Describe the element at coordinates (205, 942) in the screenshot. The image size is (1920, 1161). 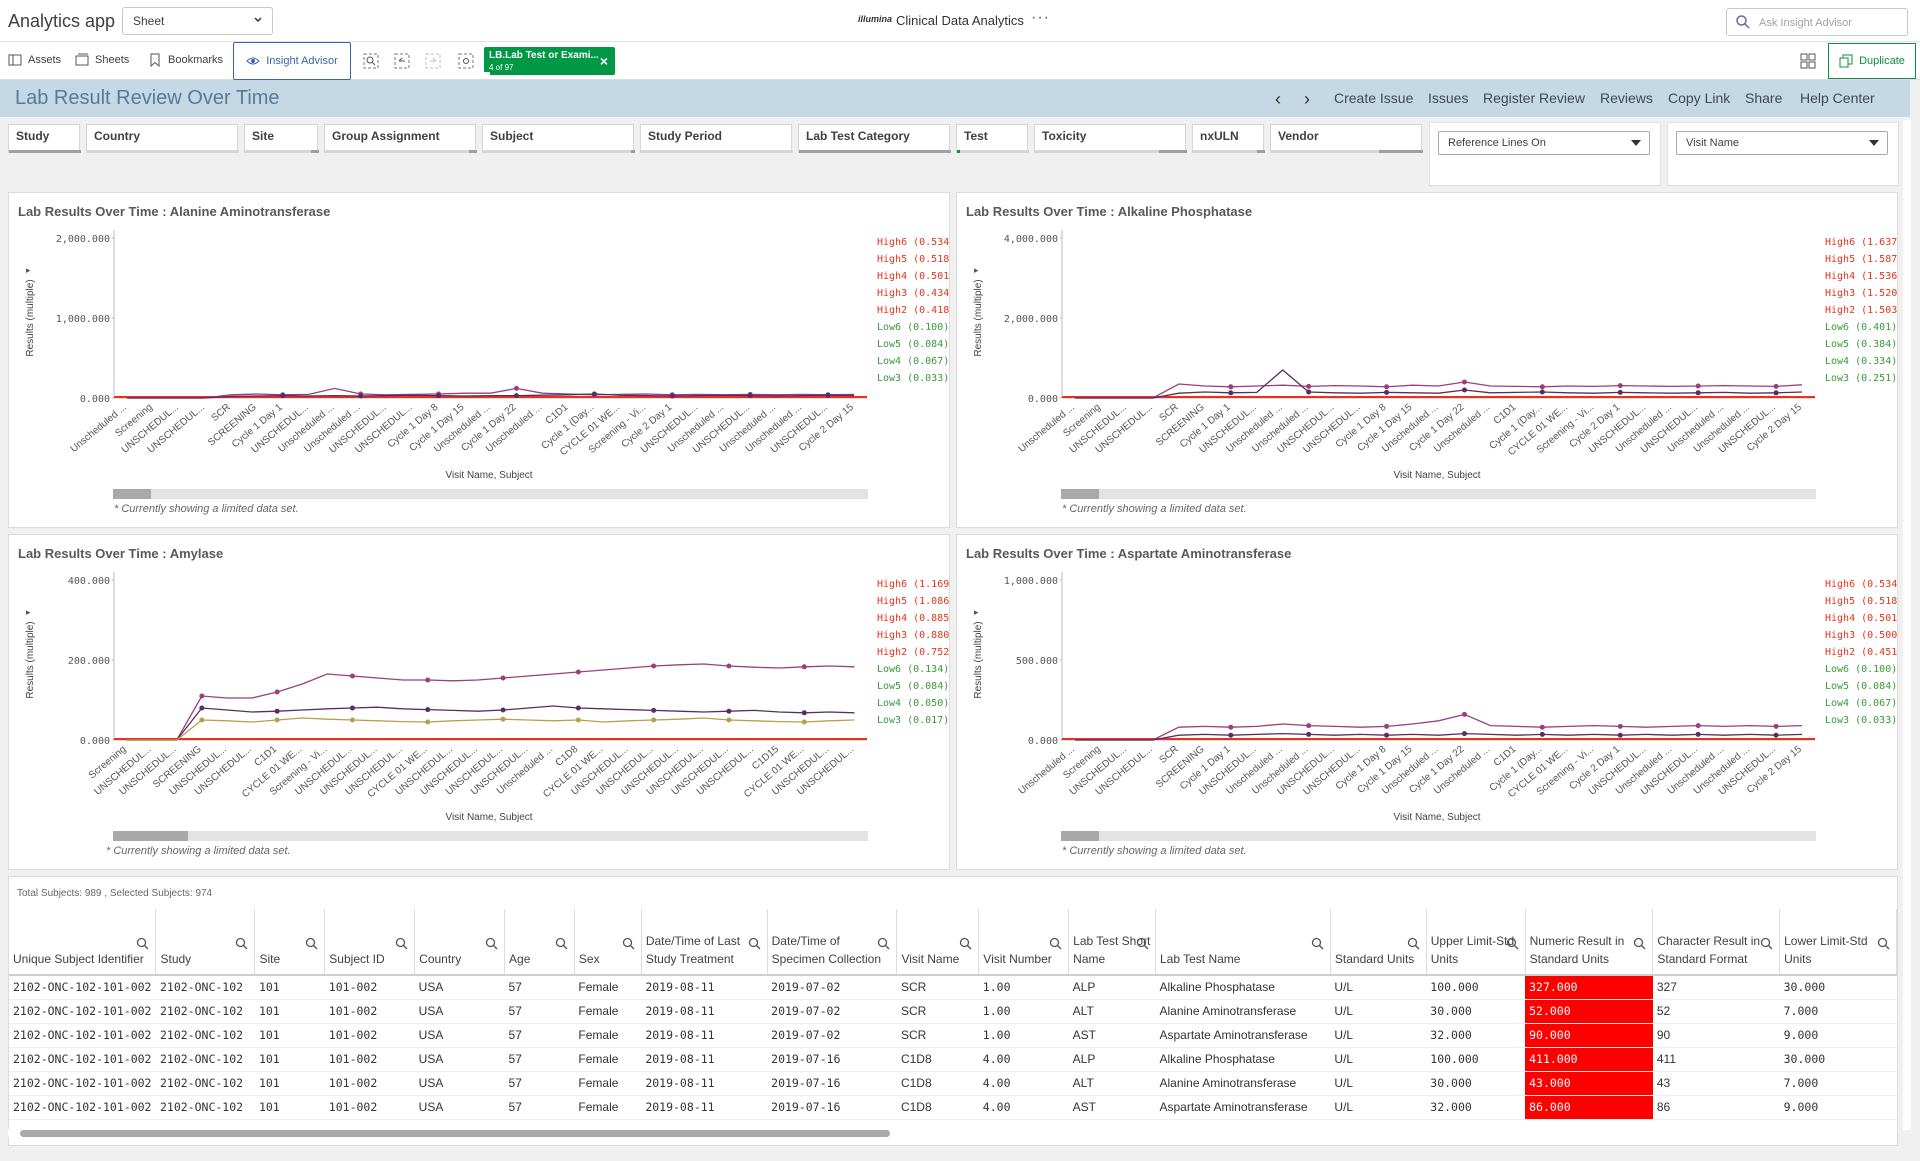
I see `column-header: Study` at that location.